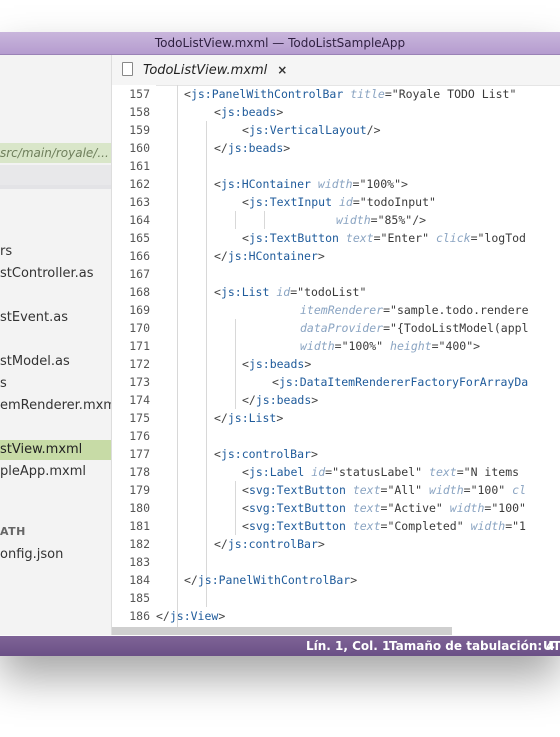 This screenshot has width=560, height=737. Describe the element at coordinates (276, 472) in the screenshot. I see `token-tag: js:Label` at that location.